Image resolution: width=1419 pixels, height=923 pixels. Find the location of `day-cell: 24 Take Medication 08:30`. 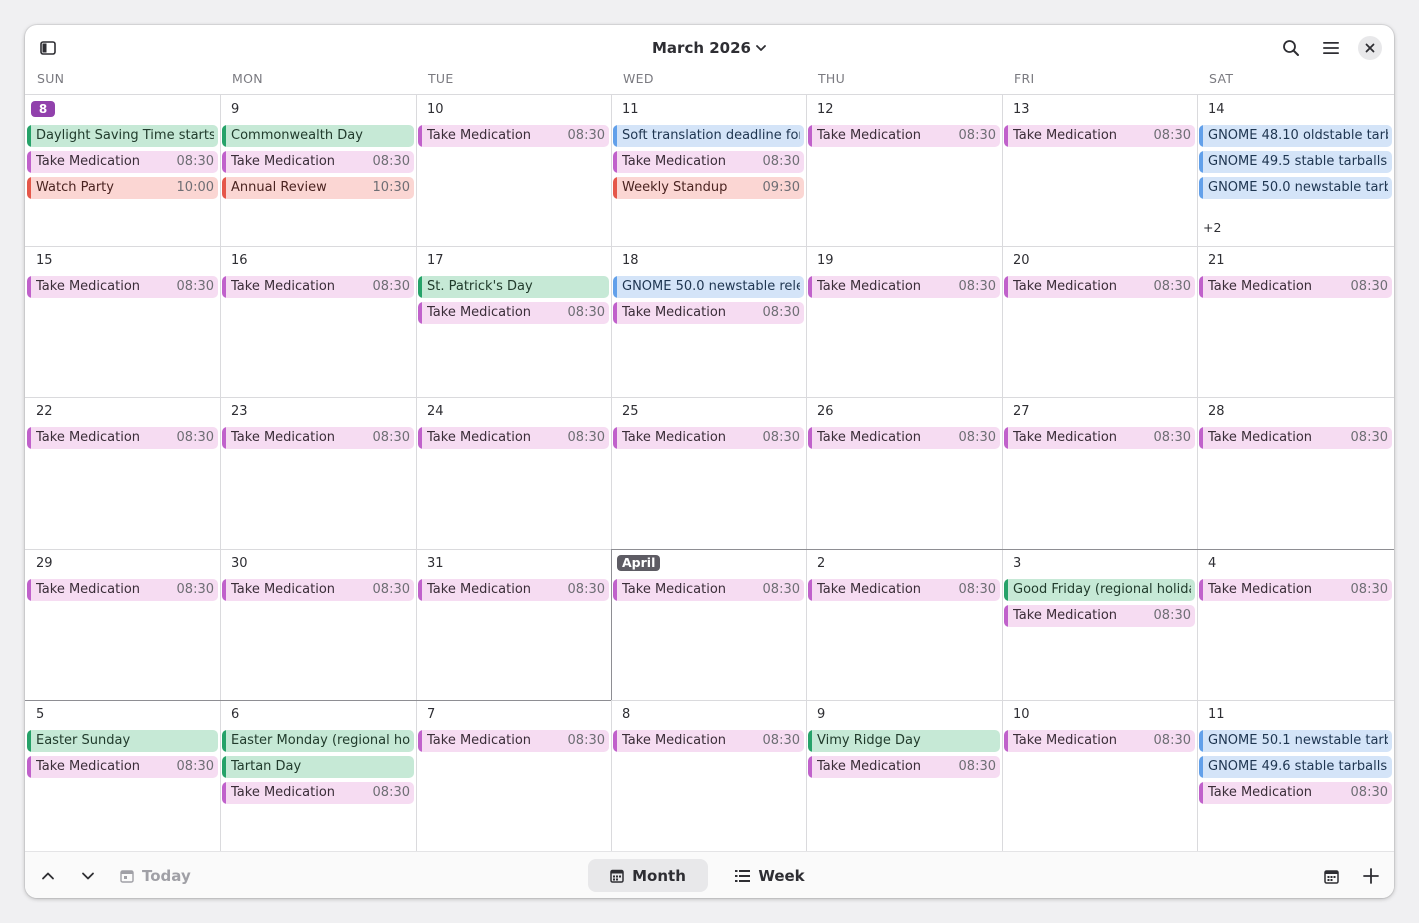

day-cell: 24 Take Medication 08:30 is located at coordinates (513, 473).